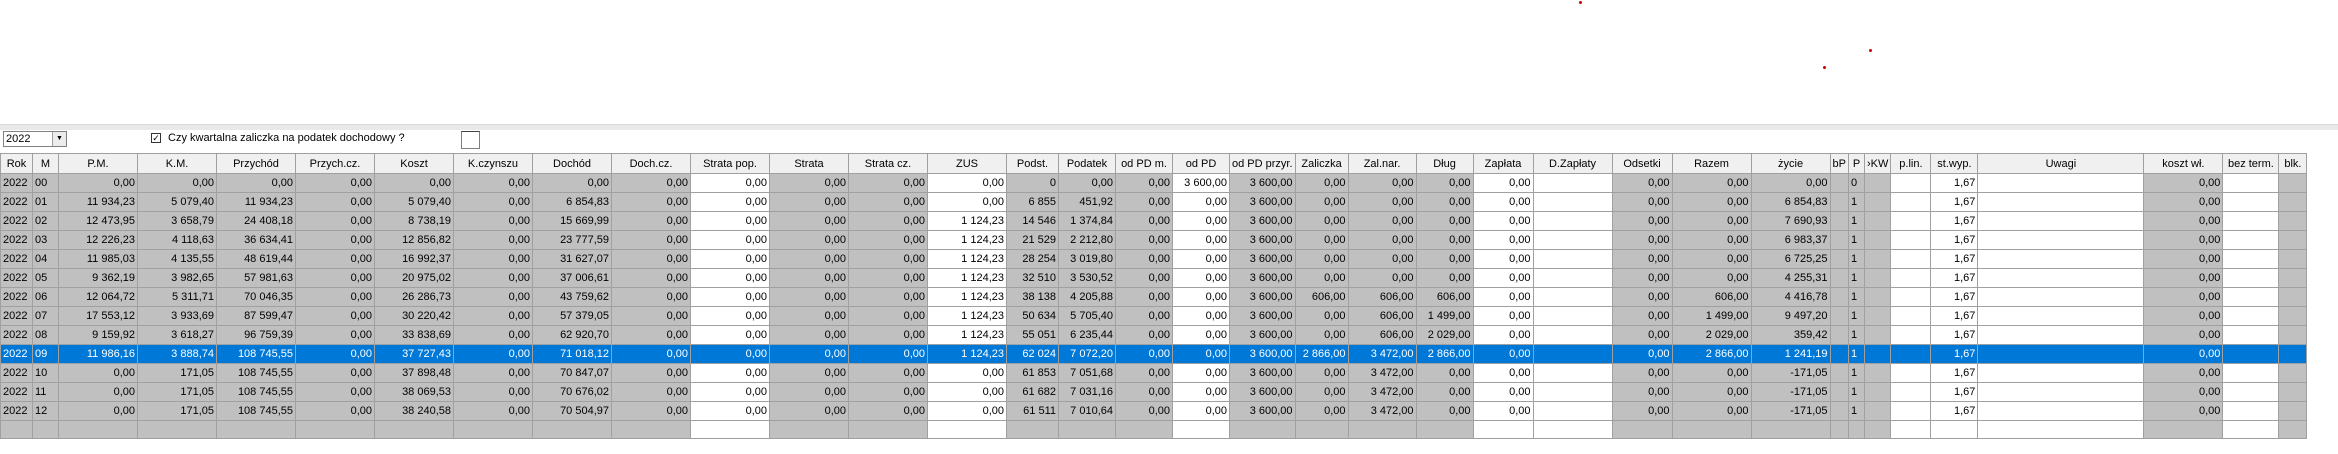 The height and width of the screenshot is (454, 2338). What do you see at coordinates (98, 202) in the screenshot?
I see `table-cell: 11 934,23` at bounding box center [98, 202].